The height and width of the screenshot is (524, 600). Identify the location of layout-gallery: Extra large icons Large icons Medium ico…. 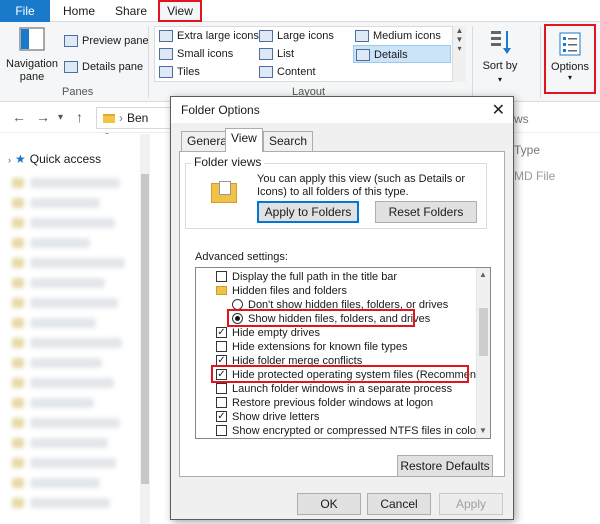
(310, 54).